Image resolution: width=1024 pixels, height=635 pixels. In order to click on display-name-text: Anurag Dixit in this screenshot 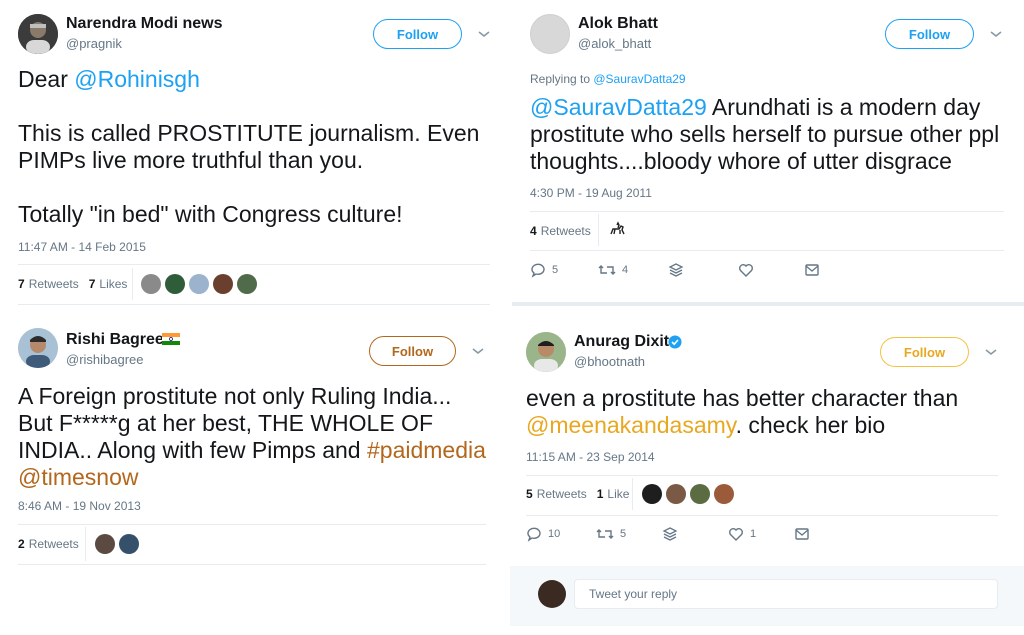, I will do `click(621, 341)`.